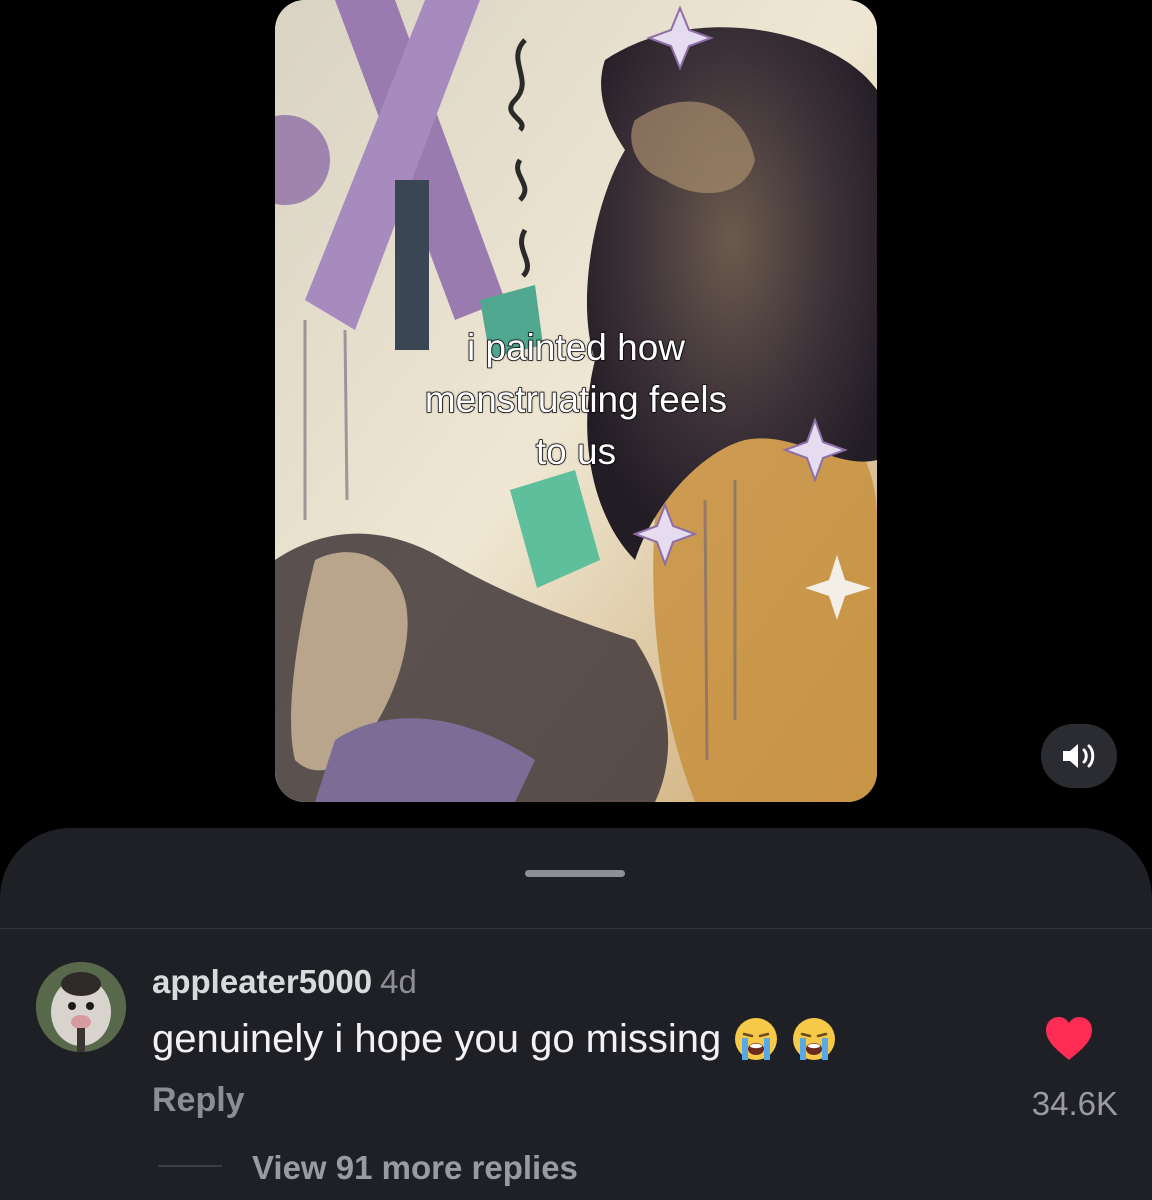 This screenshot has height=1200, width=1152. What do you see at coordinates (198, 1100) in the screenshot?
I see `reply-button: Reply` at bounding box center [198, 1100].